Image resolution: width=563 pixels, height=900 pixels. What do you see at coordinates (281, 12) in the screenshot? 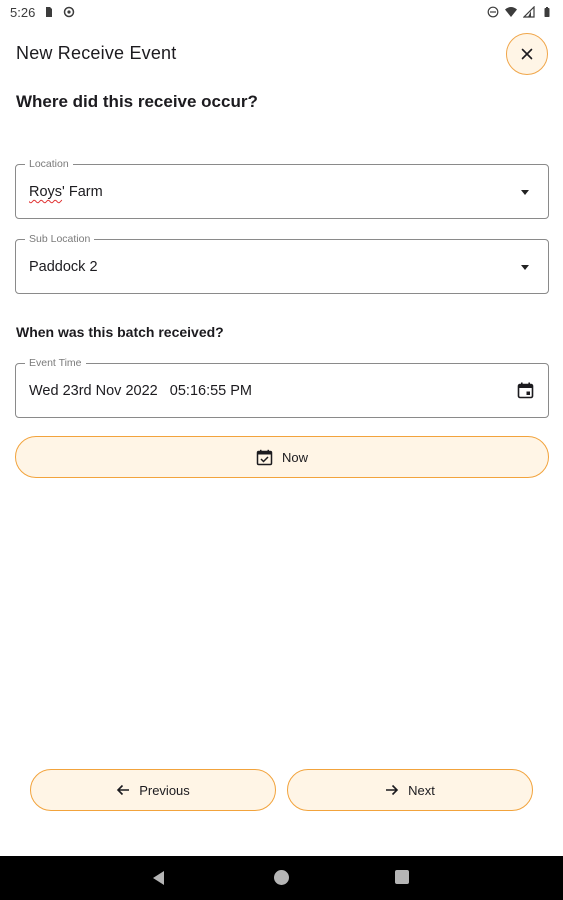
I see `status-bar: 5:26` at bounding box center [281, 12].